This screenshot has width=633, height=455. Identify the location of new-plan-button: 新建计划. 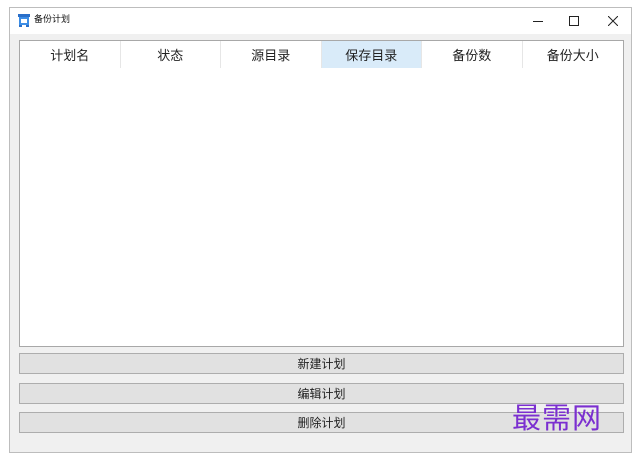
(321, 363).